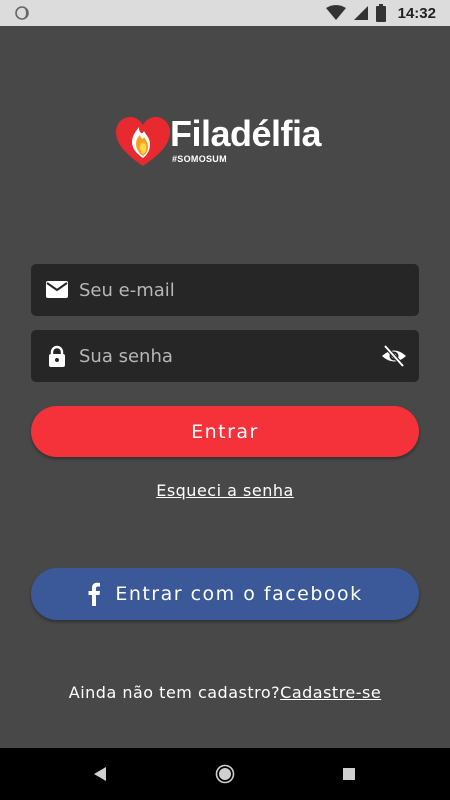  Describe the element at coordinates (360, 13) in the screenshot. I see `signal-icon` at that location.